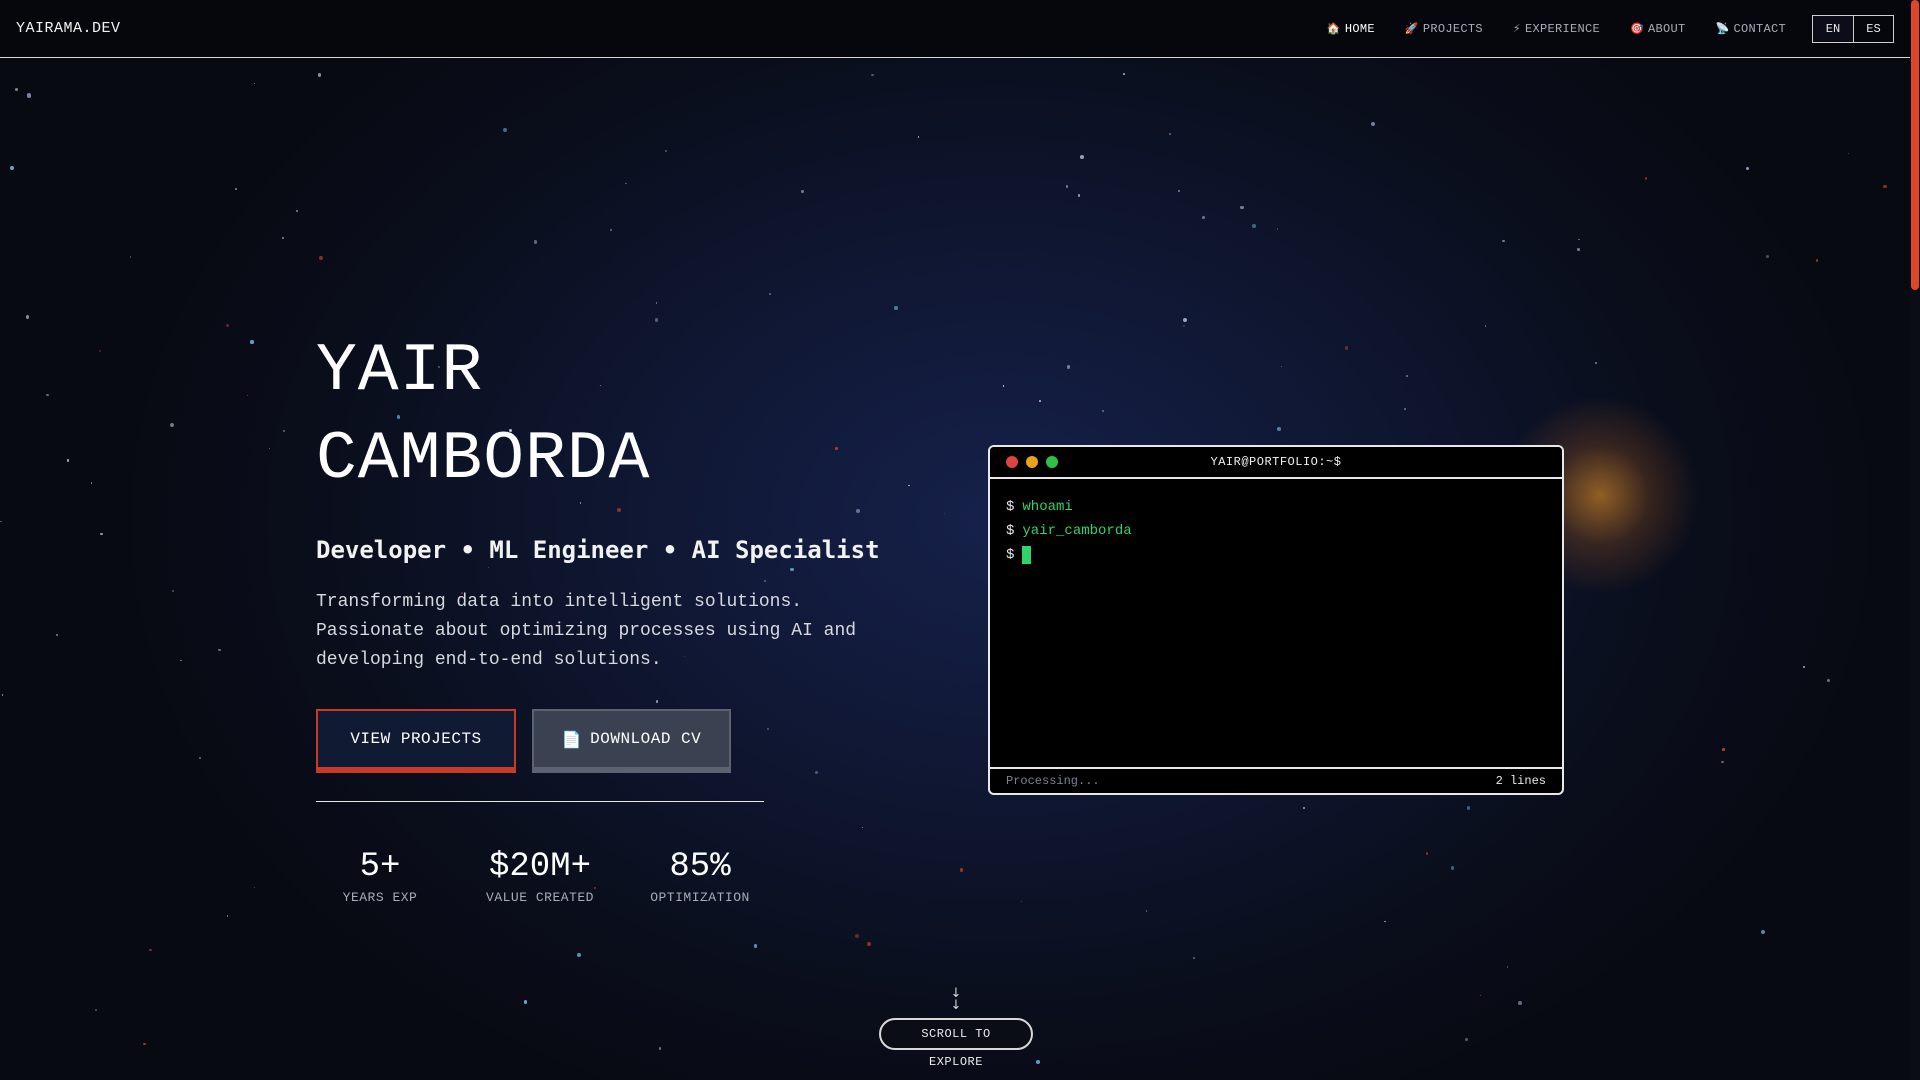 The image size is (1920, 1080). Describe the element at coordinates (540, 867) in the screenshot. I see `stat-value: $20M+` at that location.